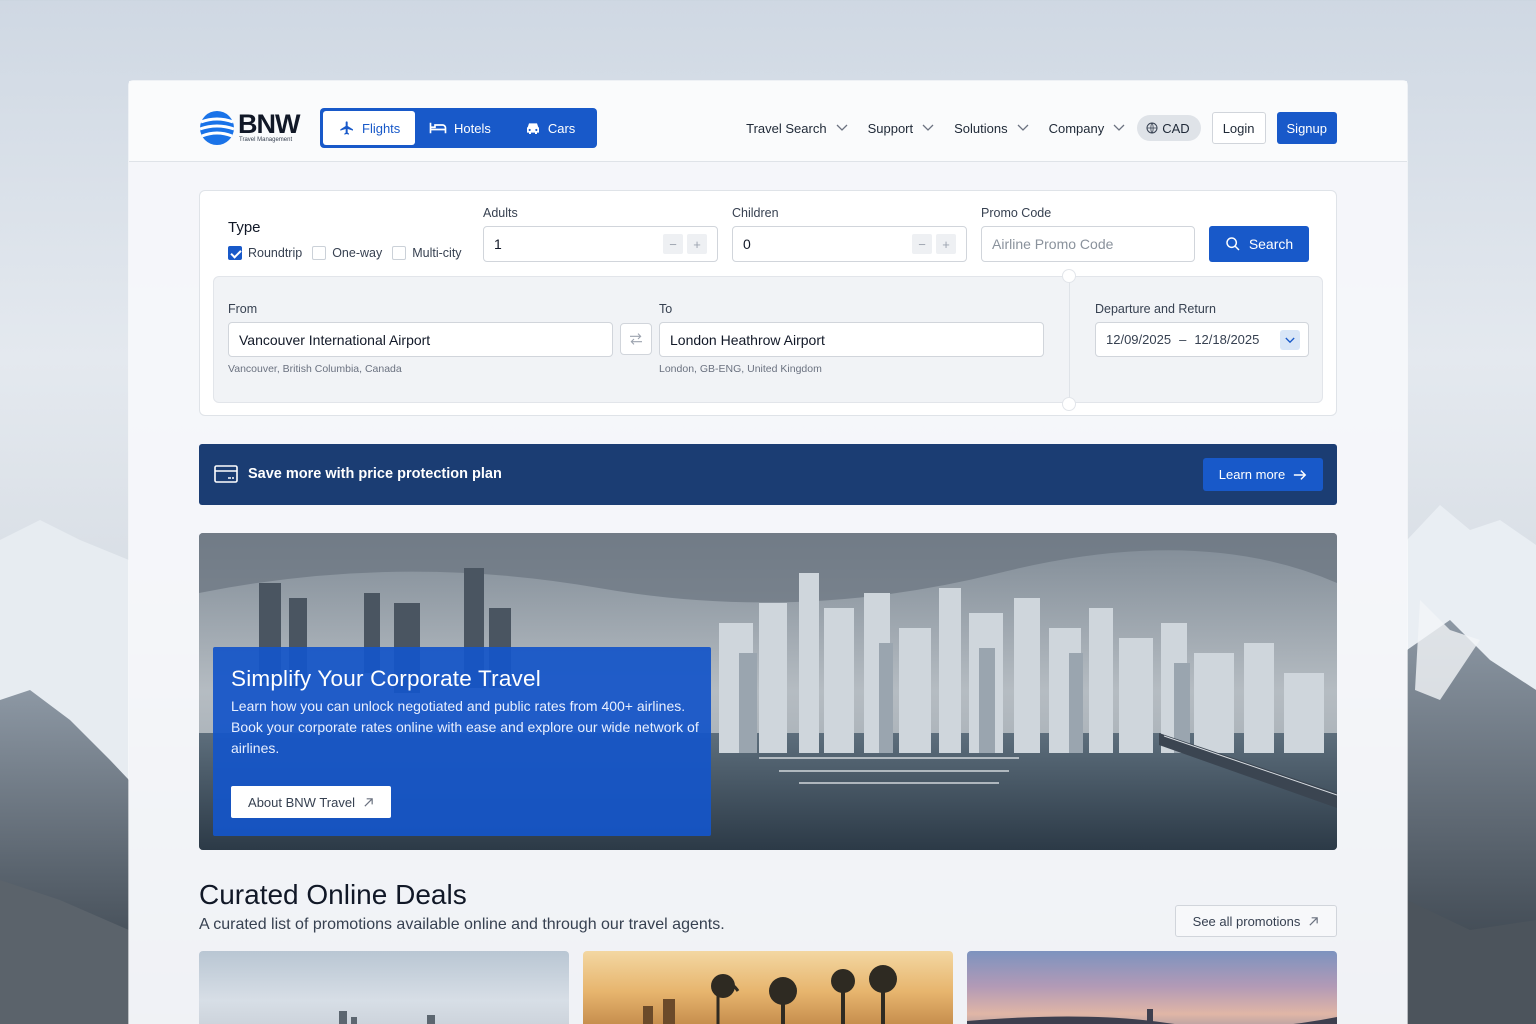  What do you see at coordinates (243, 309) in the screenshot?
I see `from-label: From` at bounding box center [243, 309].